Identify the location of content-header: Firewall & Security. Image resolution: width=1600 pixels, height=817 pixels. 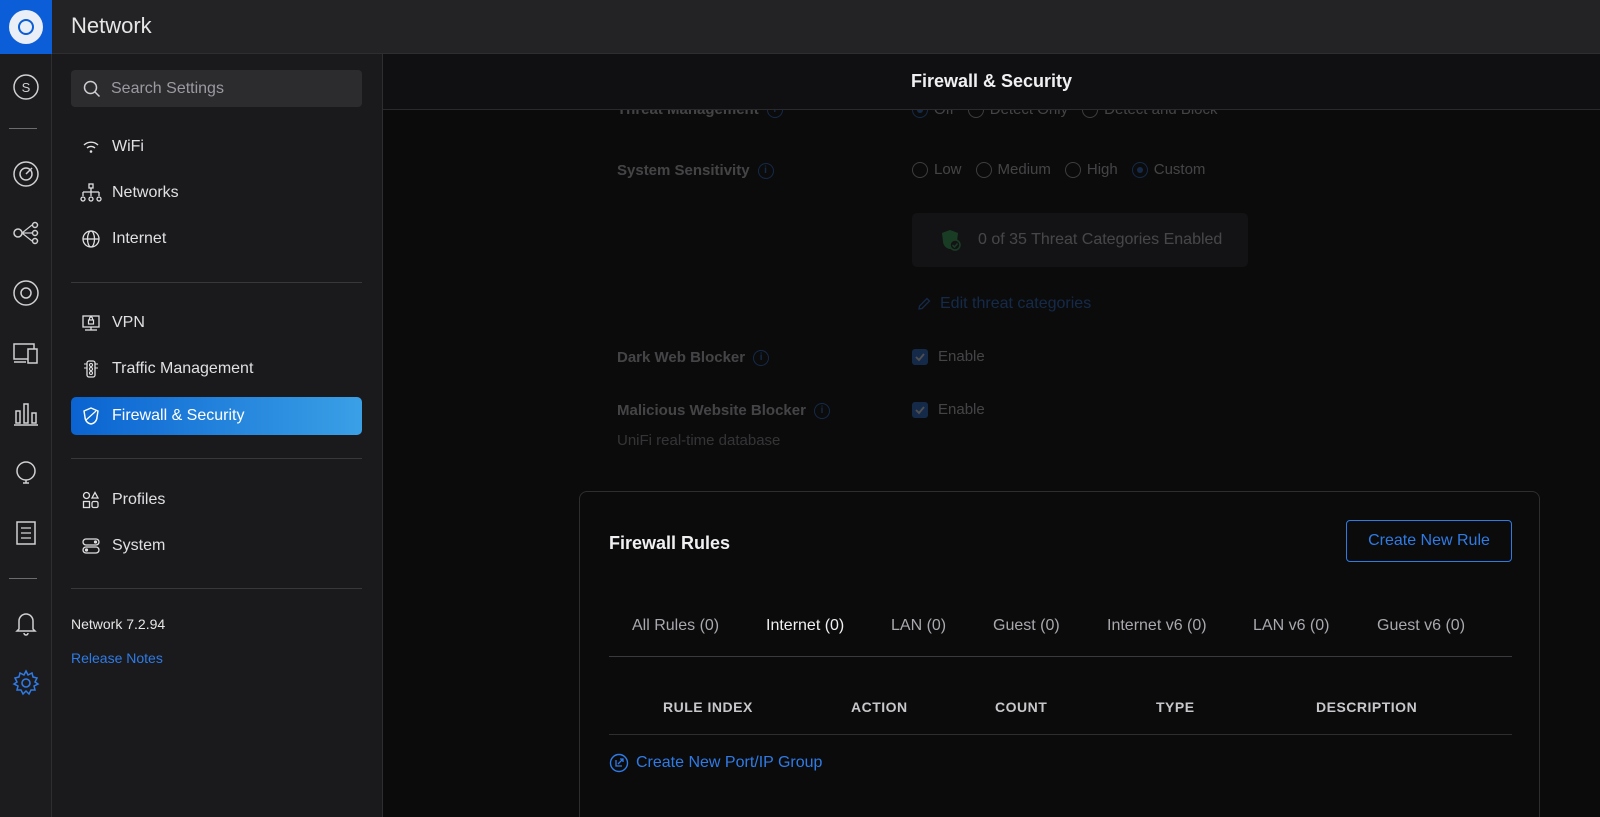
(991, 82).